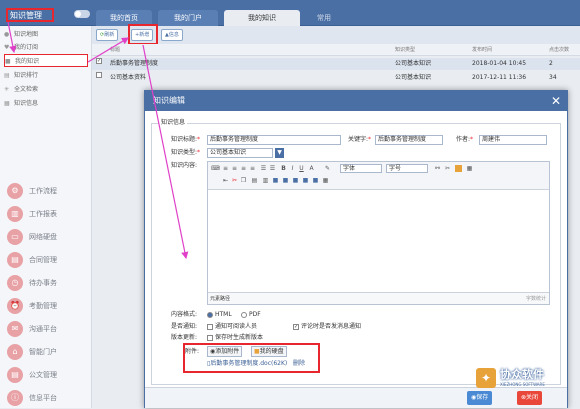  Describe the element at coordinates (108, 50) in the screenshot. I see `arrow-to-add` at that location.